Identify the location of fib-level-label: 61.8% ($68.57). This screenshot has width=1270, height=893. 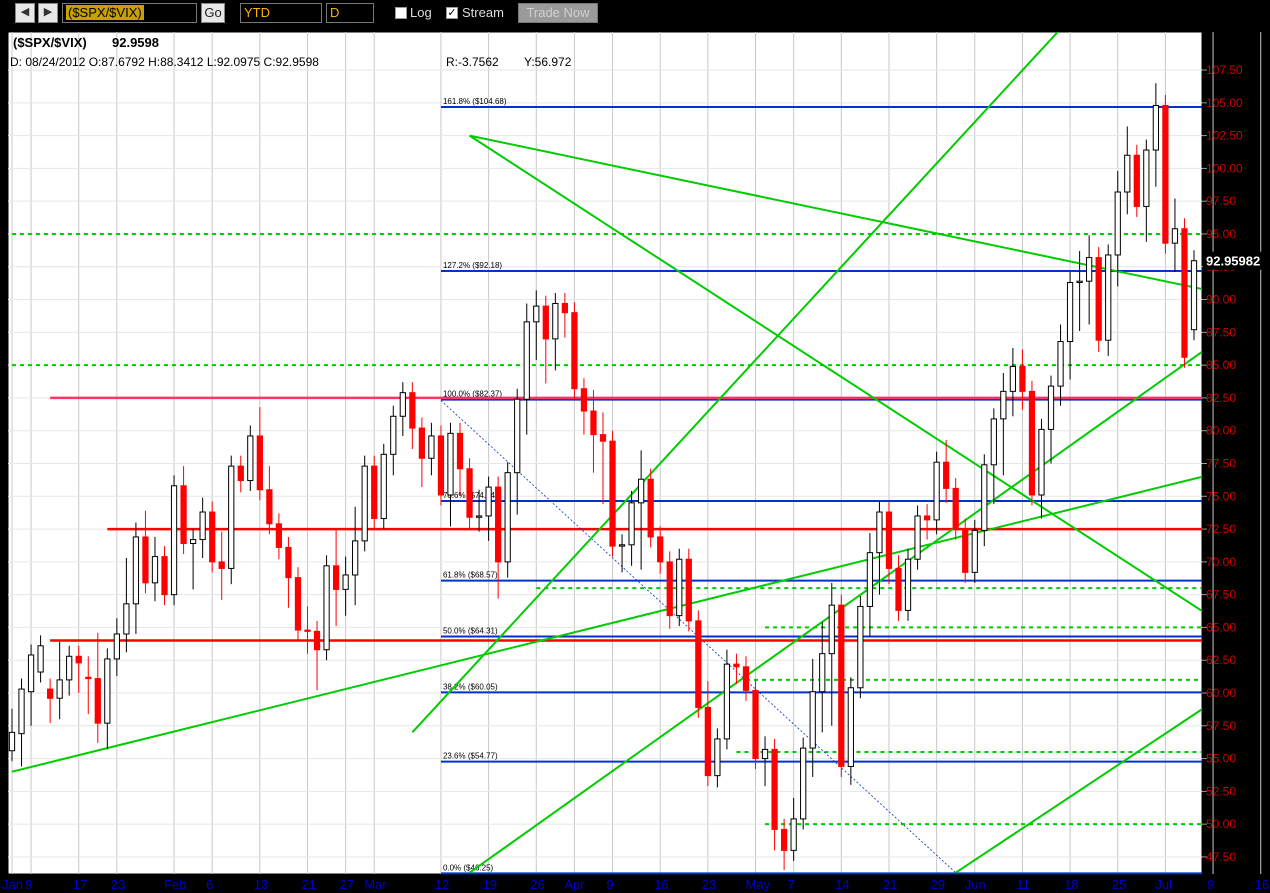
(470, 575).